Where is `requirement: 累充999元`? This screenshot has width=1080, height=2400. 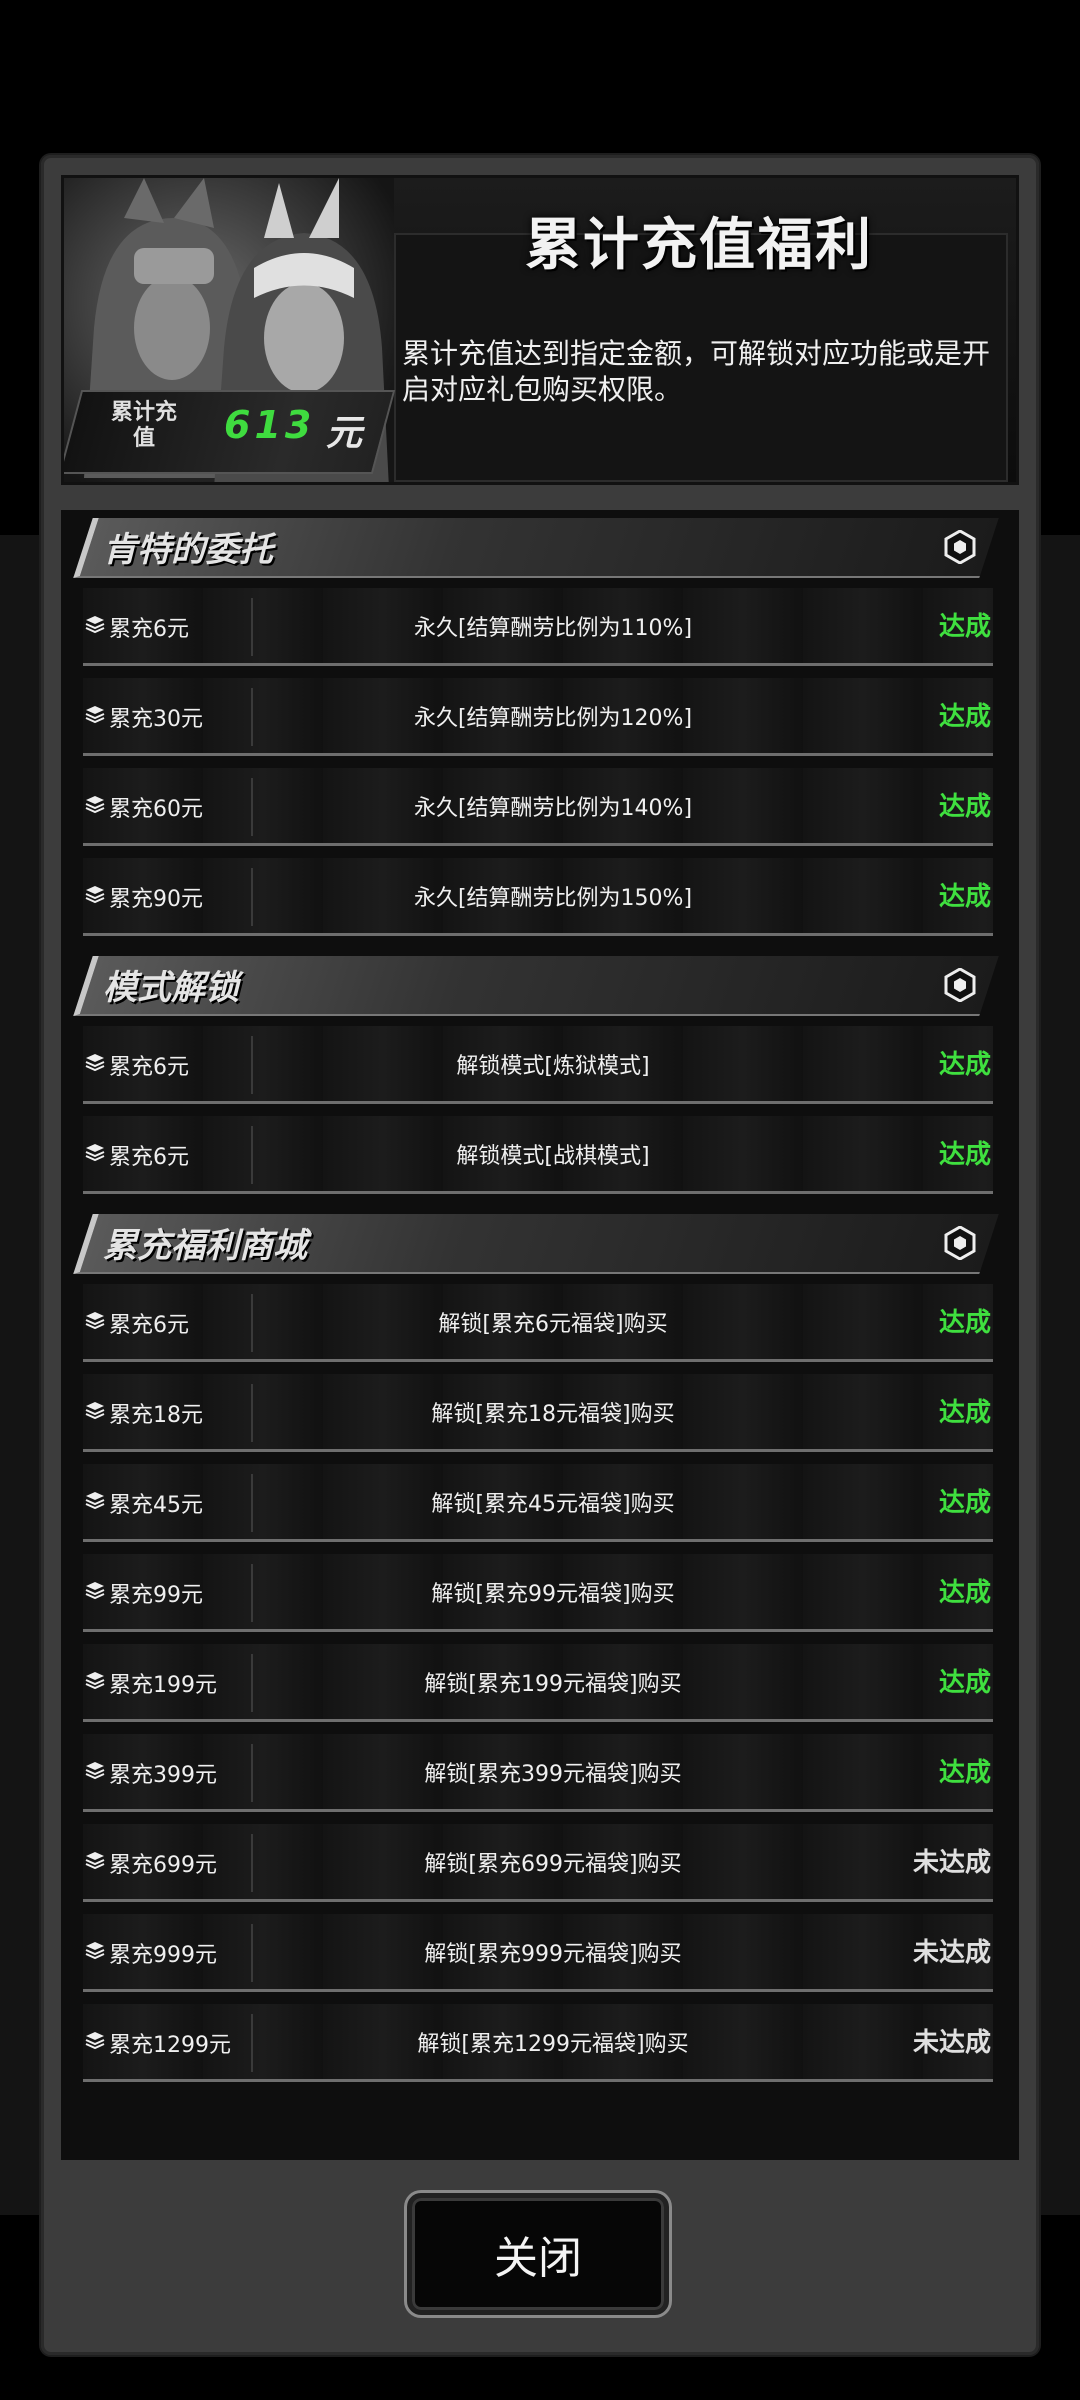
requirement: 累充999元 is located at coordinates (151, 1953).